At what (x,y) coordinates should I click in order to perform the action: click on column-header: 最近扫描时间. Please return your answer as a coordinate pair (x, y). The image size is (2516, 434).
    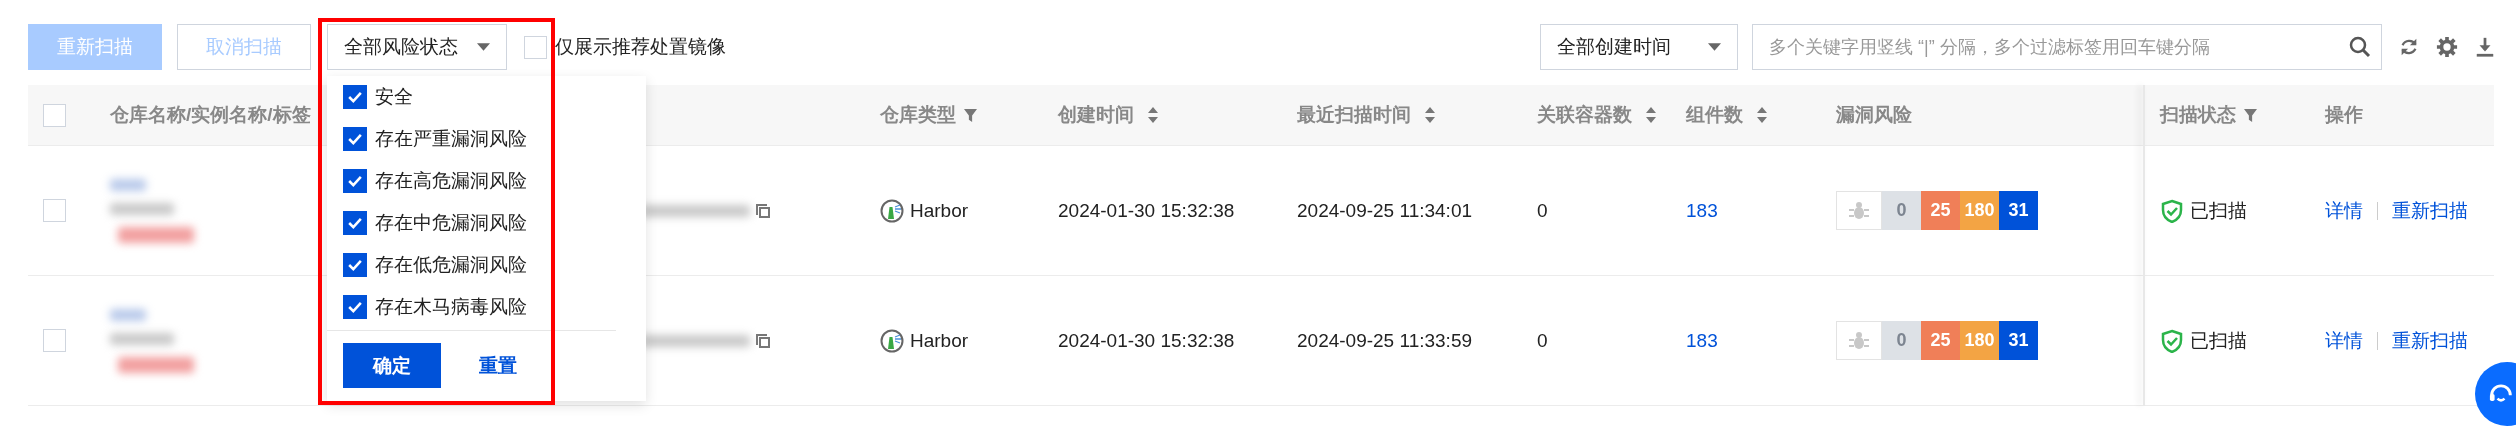
    Looking at the image, I should click on (1354, 115).